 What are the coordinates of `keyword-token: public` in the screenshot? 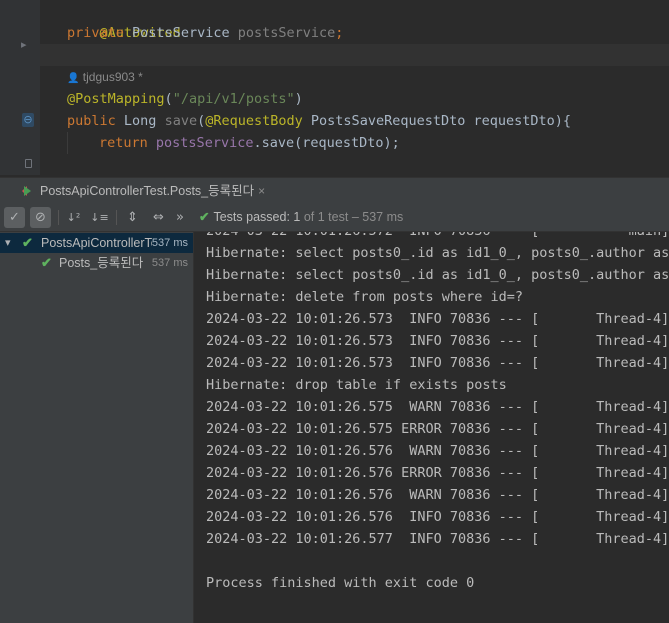 It's located at (91, 121).